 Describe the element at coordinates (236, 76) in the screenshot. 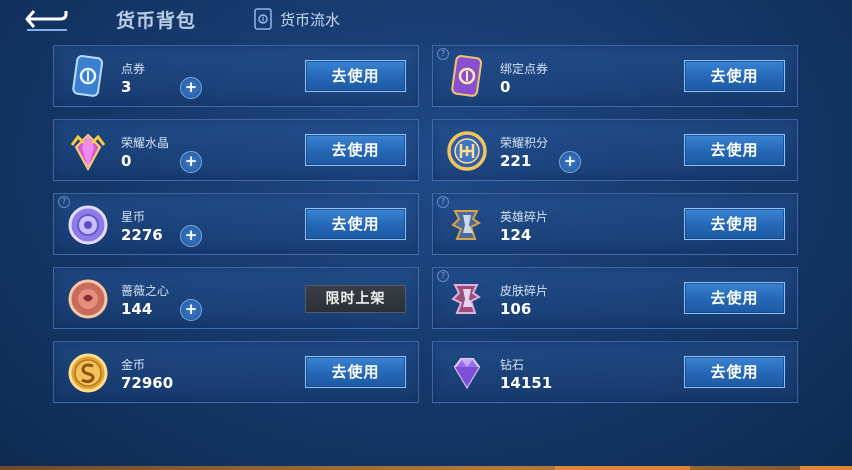

I see `currency-card-coupon: 点券 3 + 去使用` at that location.